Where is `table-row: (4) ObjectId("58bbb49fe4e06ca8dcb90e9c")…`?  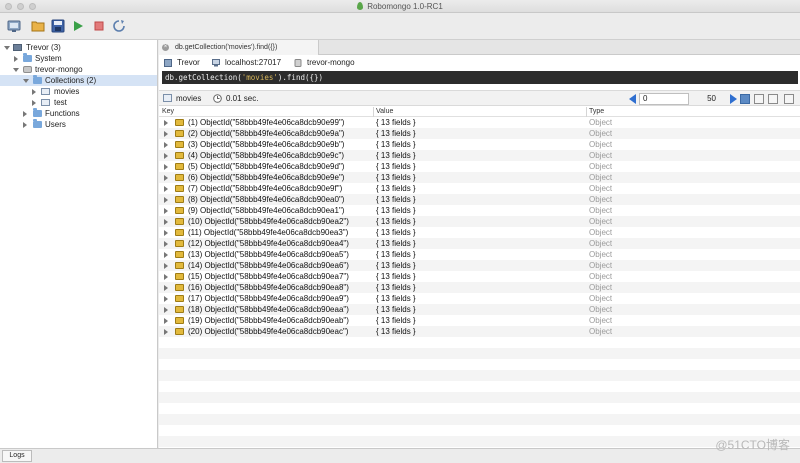
table-row: (4) ObjectId("58bbb49fe4e06ca8dcb90e9c")… is located at coordinates (479, 155).